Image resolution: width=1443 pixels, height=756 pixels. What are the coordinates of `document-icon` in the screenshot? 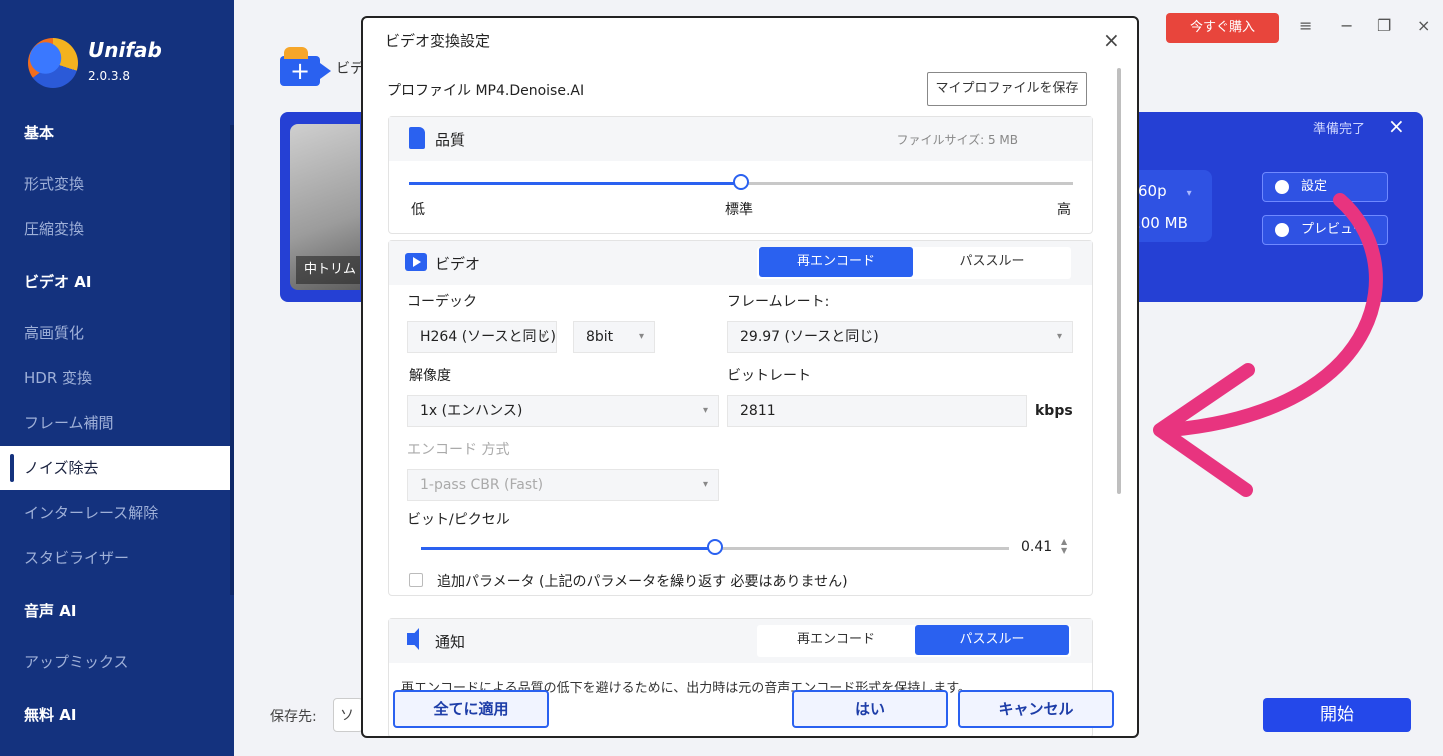 It's located at (417, 138).